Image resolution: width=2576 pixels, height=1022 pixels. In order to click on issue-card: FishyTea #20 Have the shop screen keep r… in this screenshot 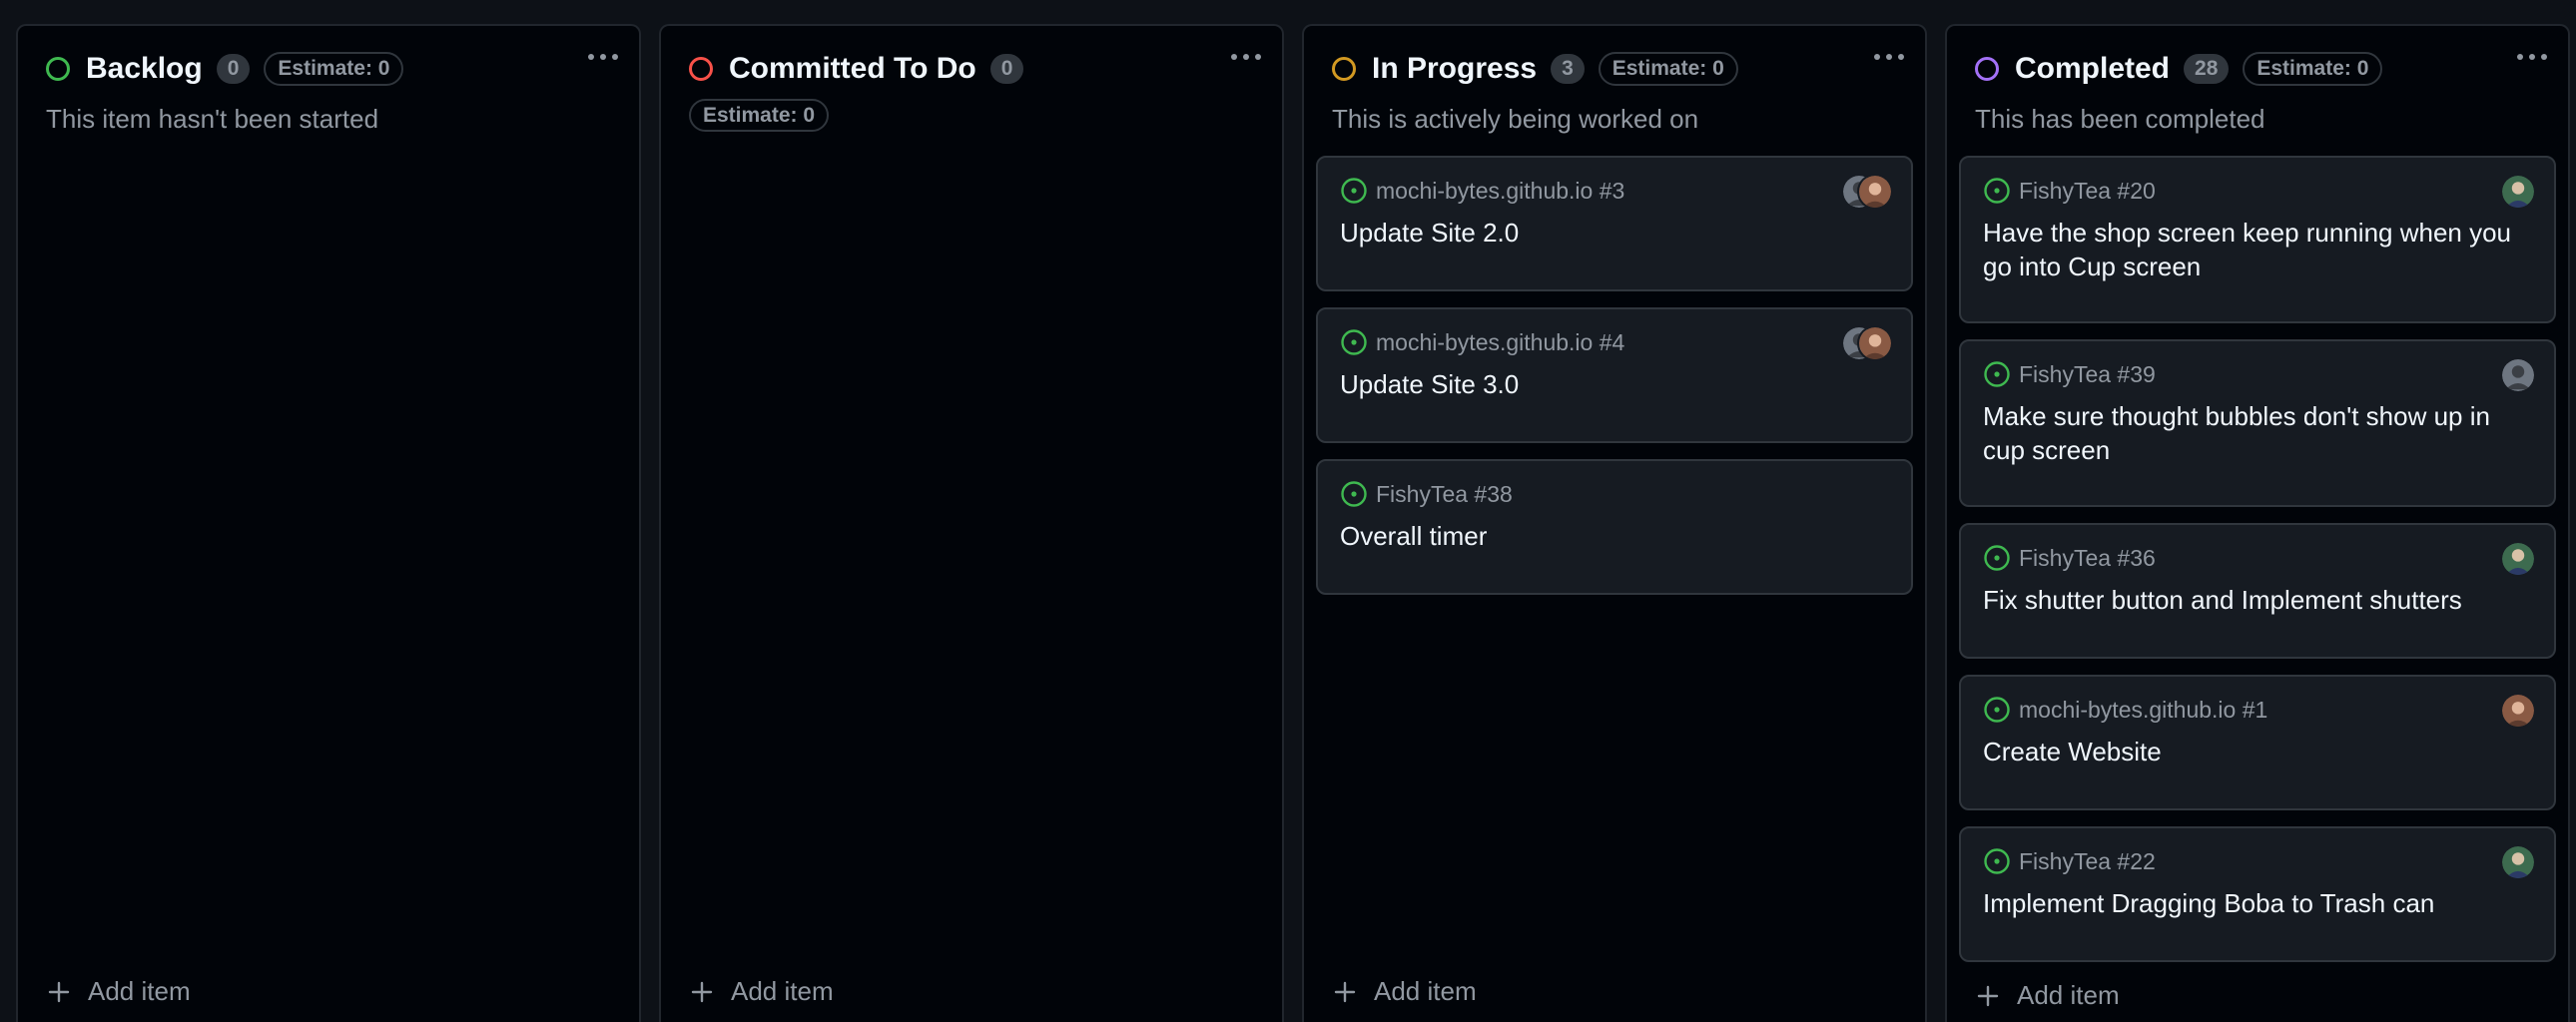, I will do `click(2257, 239)`.